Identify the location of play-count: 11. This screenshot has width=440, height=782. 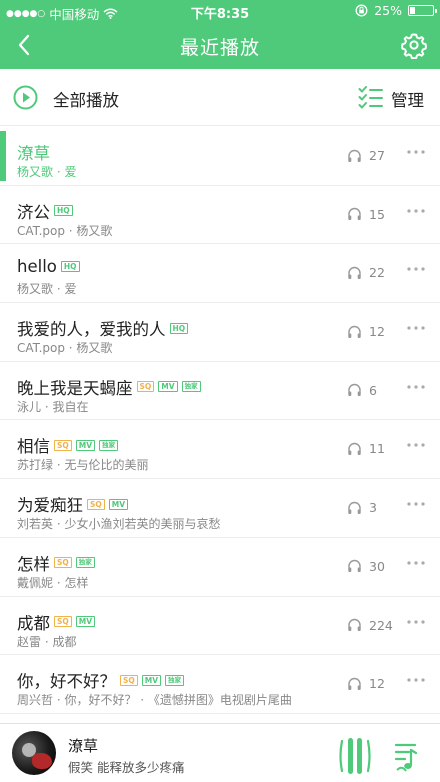
(366, 448).